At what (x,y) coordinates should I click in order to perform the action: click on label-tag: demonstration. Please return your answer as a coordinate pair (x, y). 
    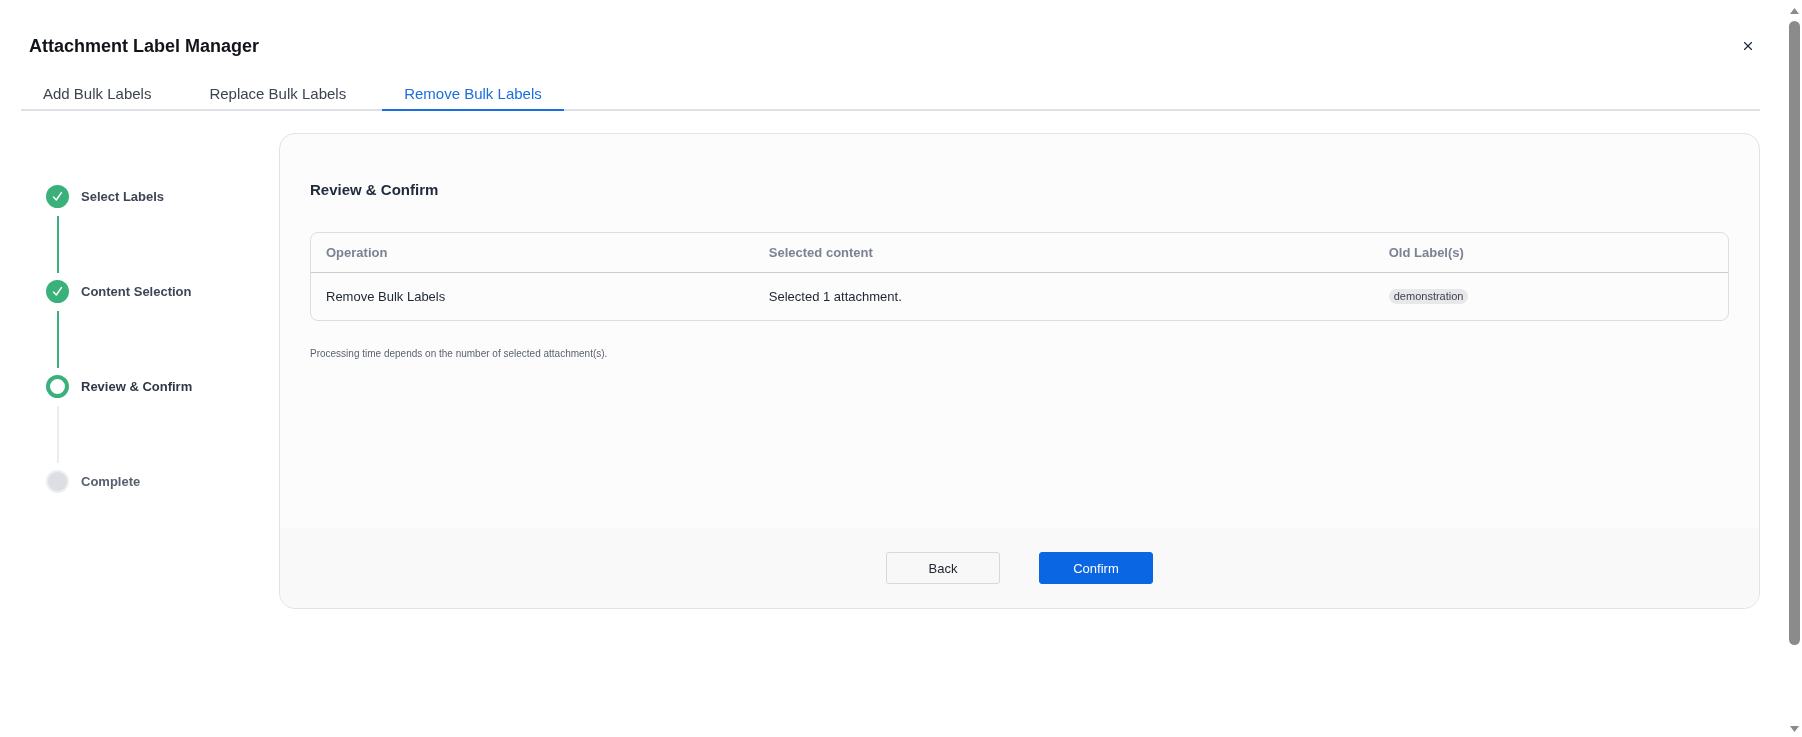
    Looking at the image, I should click on (1428, 296).